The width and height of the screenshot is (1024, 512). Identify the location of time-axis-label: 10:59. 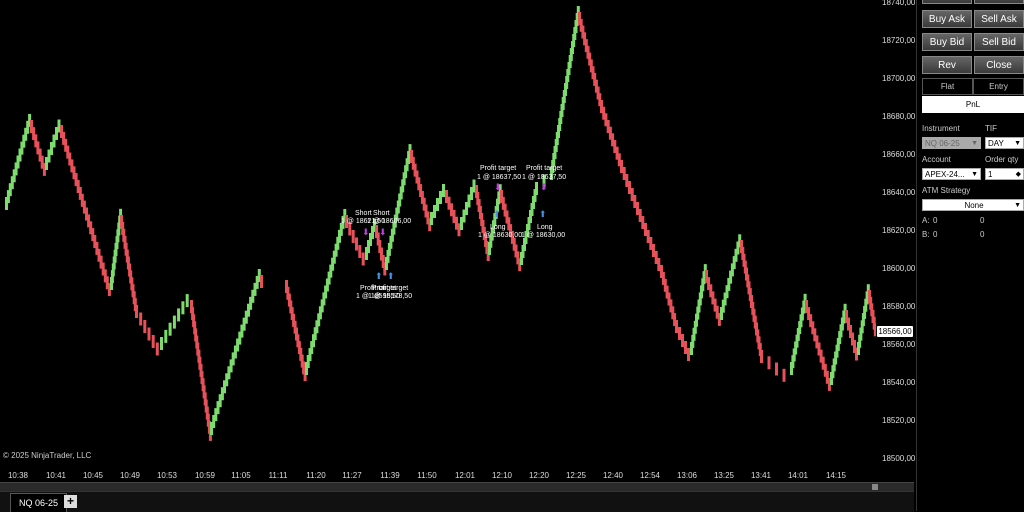
(205, 475).